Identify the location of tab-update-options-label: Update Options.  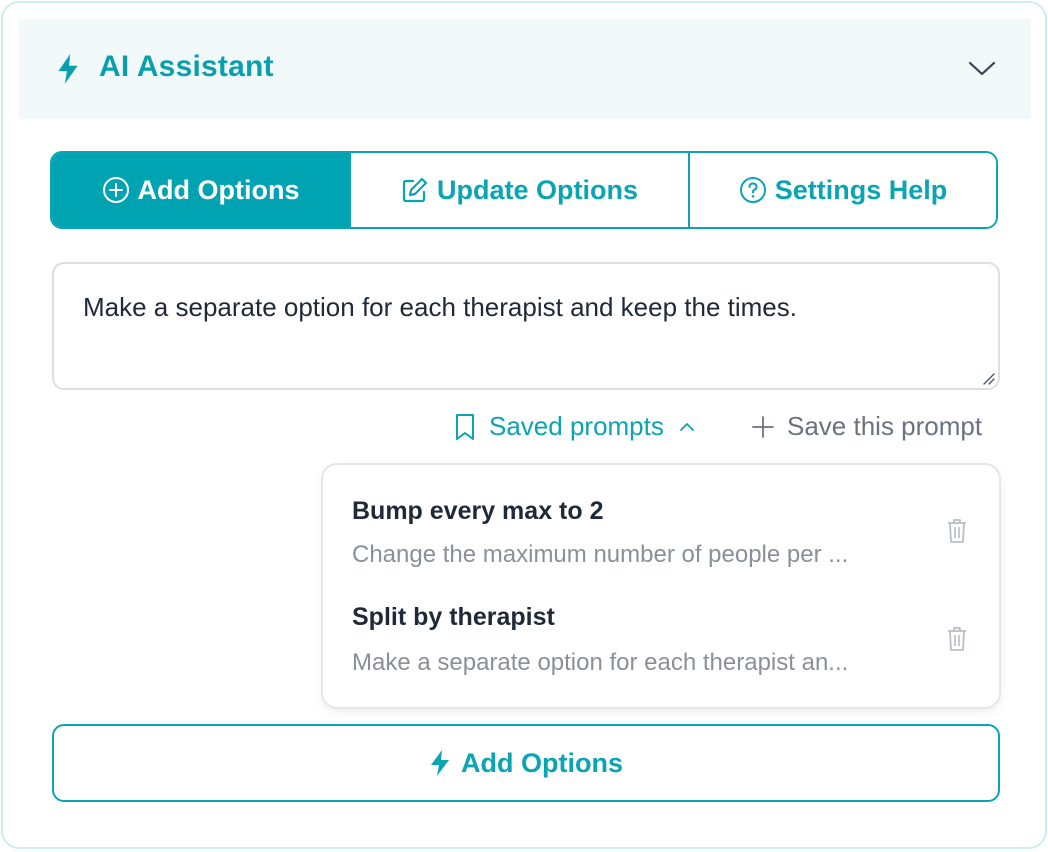
(537, 189).